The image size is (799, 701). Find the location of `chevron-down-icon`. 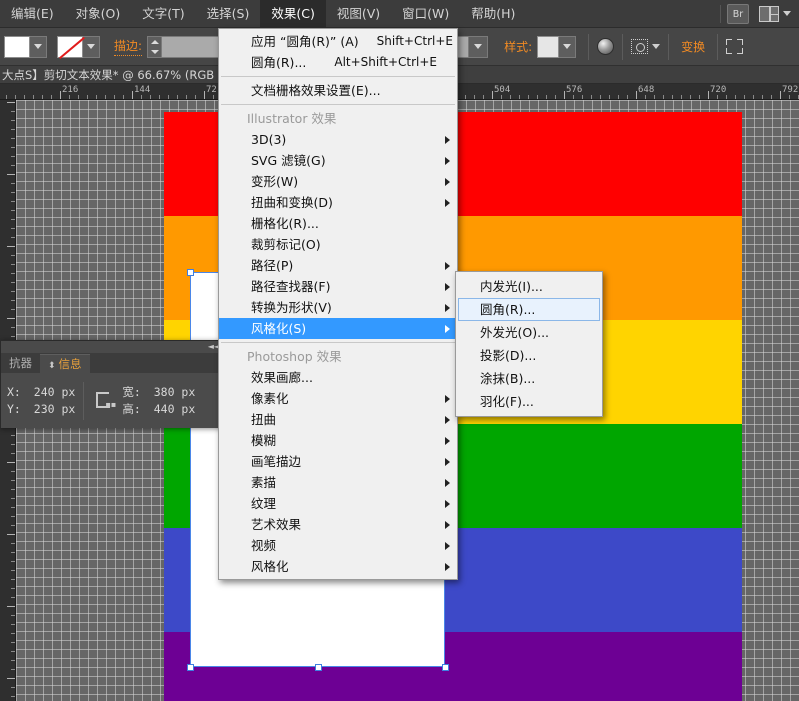

chevron-down-icon is located at coordinates (478, 46).